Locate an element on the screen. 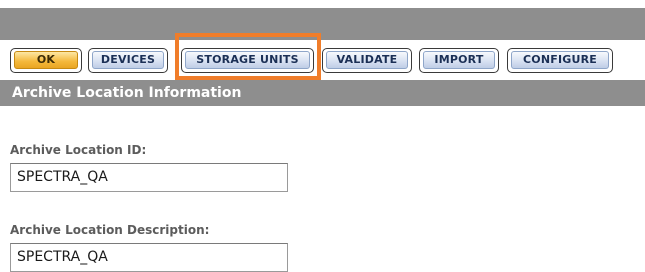 Image resolution: width=645 pixels, height=272 pixels. configure-button-label: CONFIGURE is located at coordinates (560, 60).